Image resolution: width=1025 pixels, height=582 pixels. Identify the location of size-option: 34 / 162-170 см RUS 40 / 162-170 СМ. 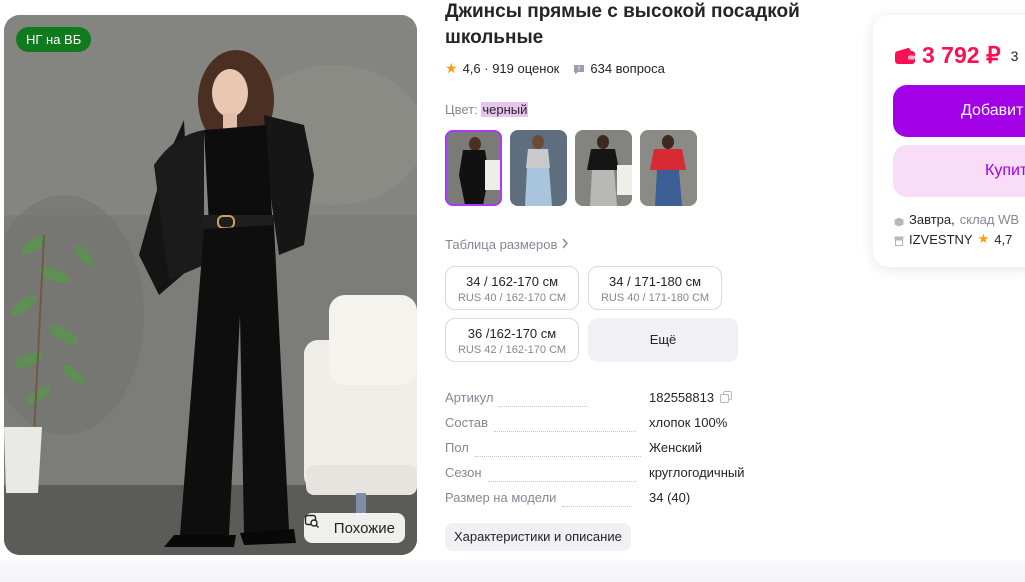
(512, 288).